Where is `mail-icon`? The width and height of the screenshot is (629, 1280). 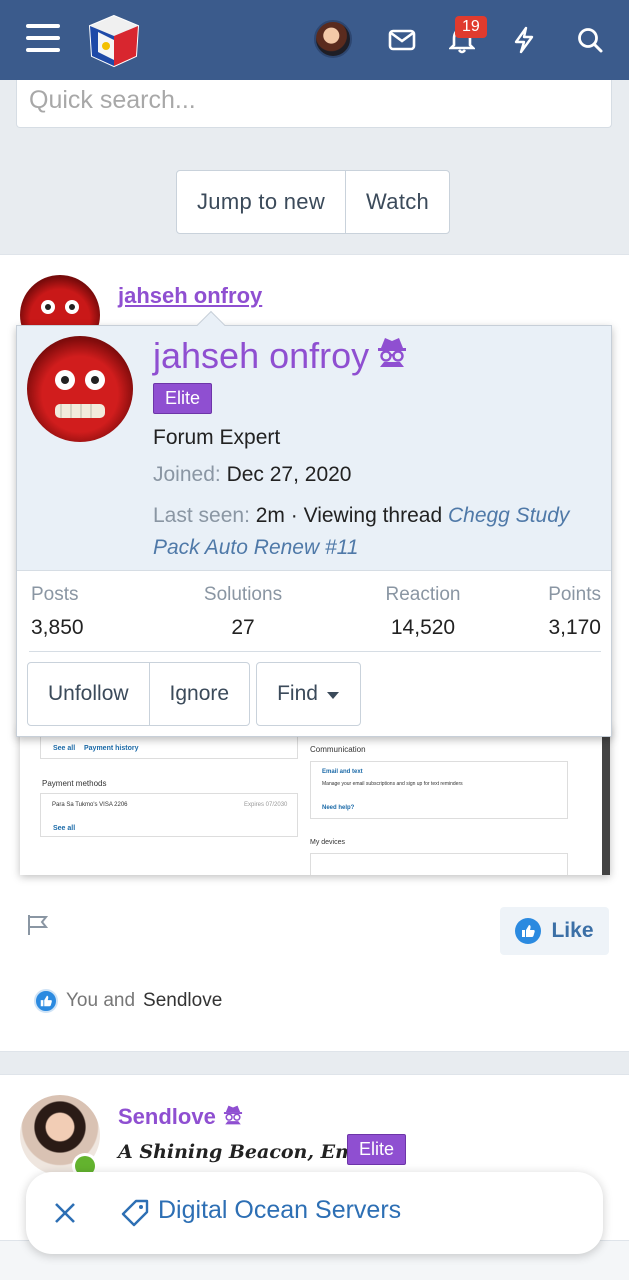 mail-icon is located at coordinates (402, 40).